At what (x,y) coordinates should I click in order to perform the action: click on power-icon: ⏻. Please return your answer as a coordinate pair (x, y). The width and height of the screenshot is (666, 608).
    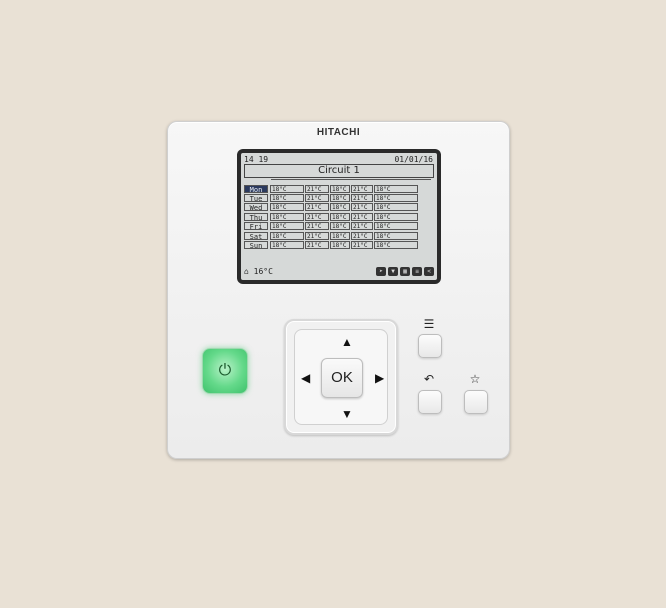
    Looking at the image, I should click on (225, 370).